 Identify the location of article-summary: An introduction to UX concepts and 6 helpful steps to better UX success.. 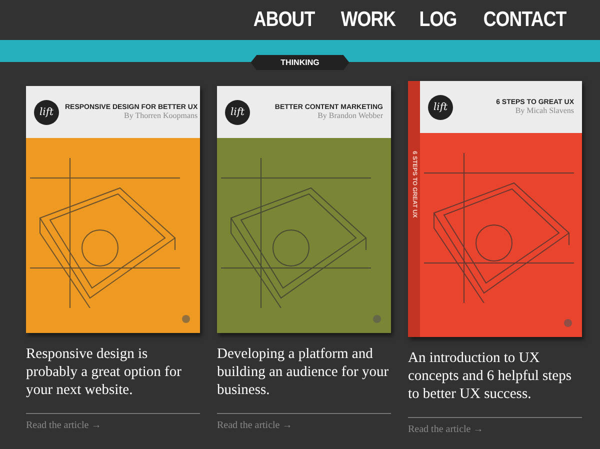
(490, 376).